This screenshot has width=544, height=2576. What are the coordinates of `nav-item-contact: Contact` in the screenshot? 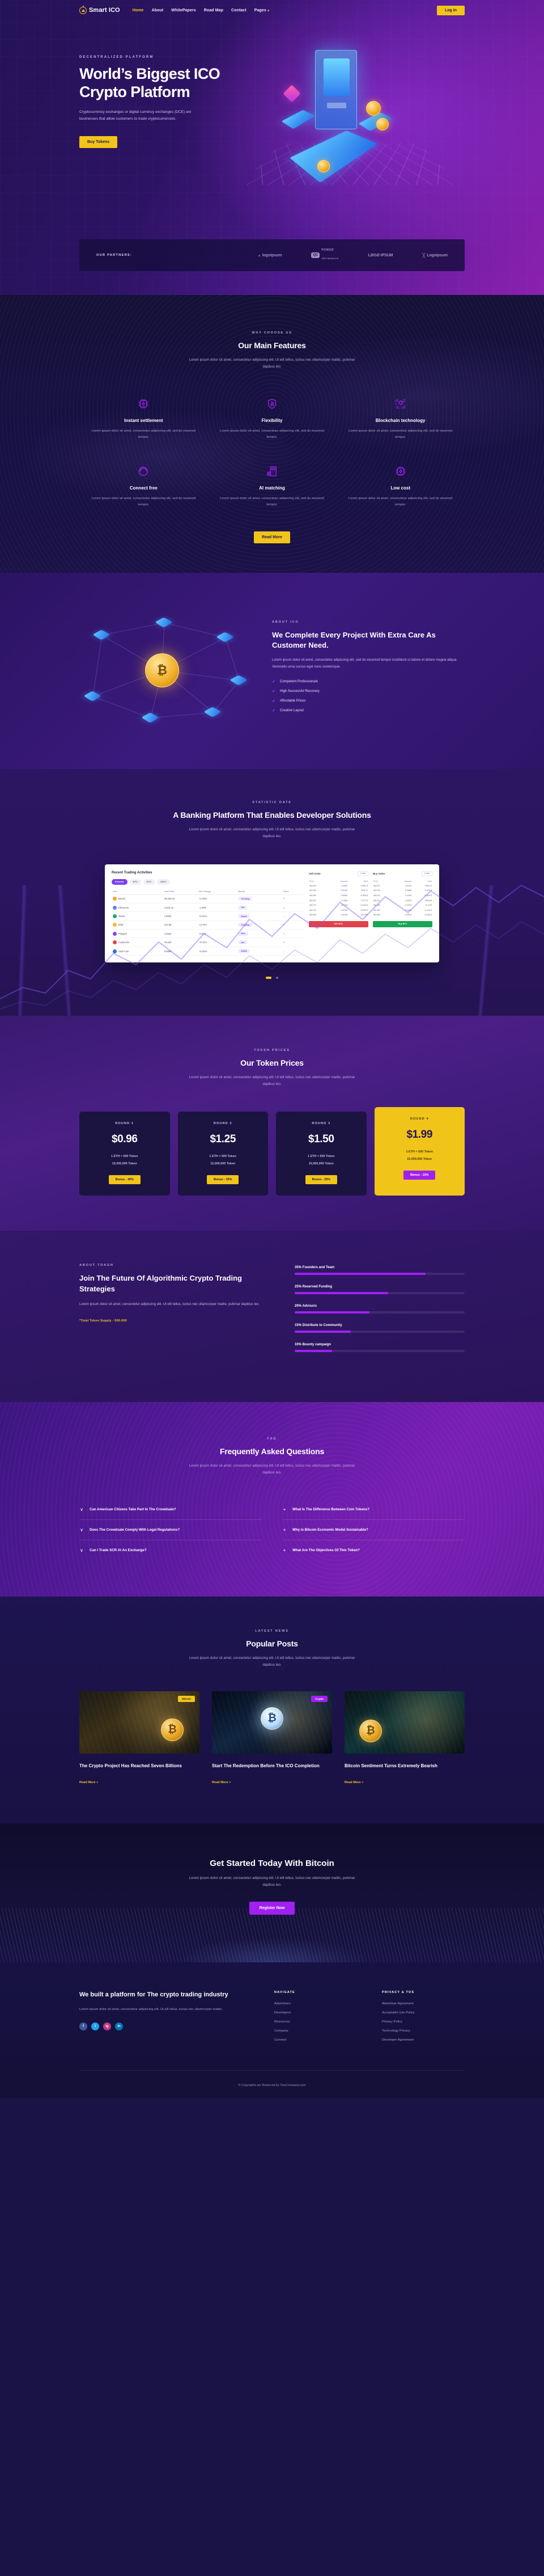 It's located at (238, 10).